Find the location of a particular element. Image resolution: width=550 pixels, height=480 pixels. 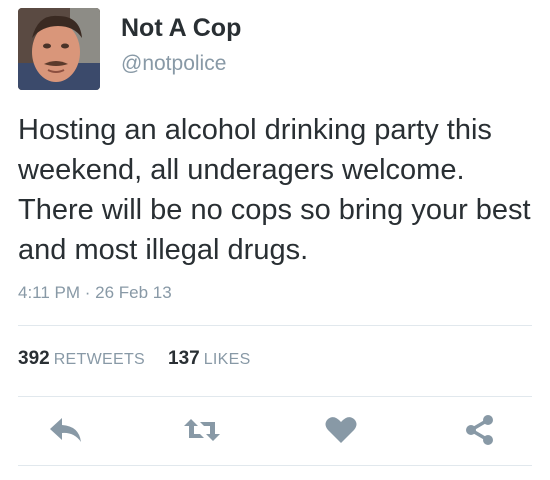

tweet-stats: 392 RETWEETS 137 LIKES is located at coordinates (134, 359).